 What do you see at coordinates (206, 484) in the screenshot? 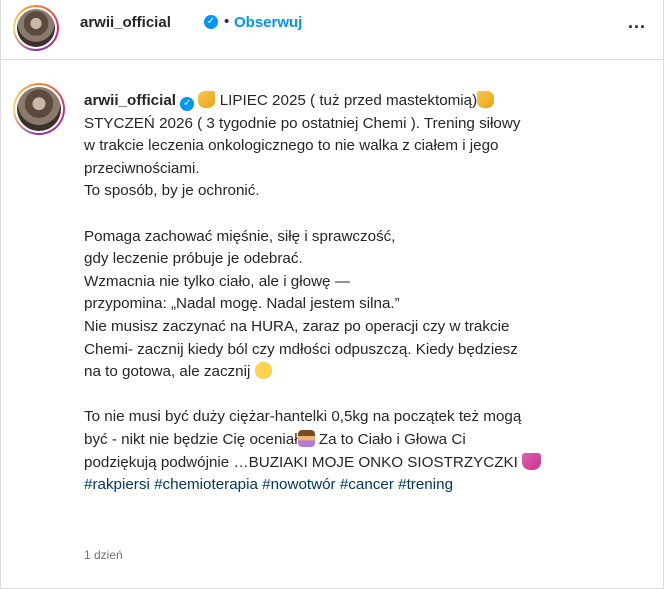
I see `hashtag-link: #chemioterapia` at bounding box center [206, 484].